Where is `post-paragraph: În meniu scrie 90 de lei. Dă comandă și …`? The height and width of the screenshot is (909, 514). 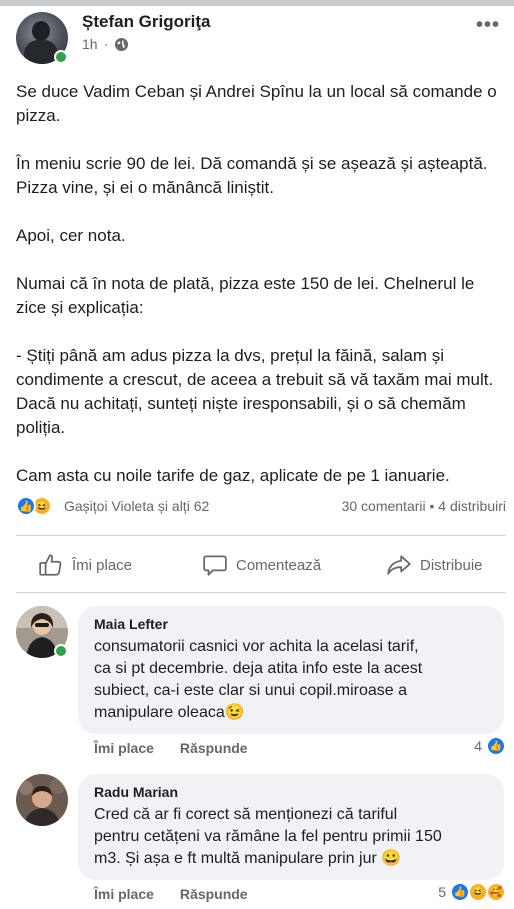
post-paragraph: În meniu scrie 90 de lei. Dă comandă și … is located at coordinates (252, 175).